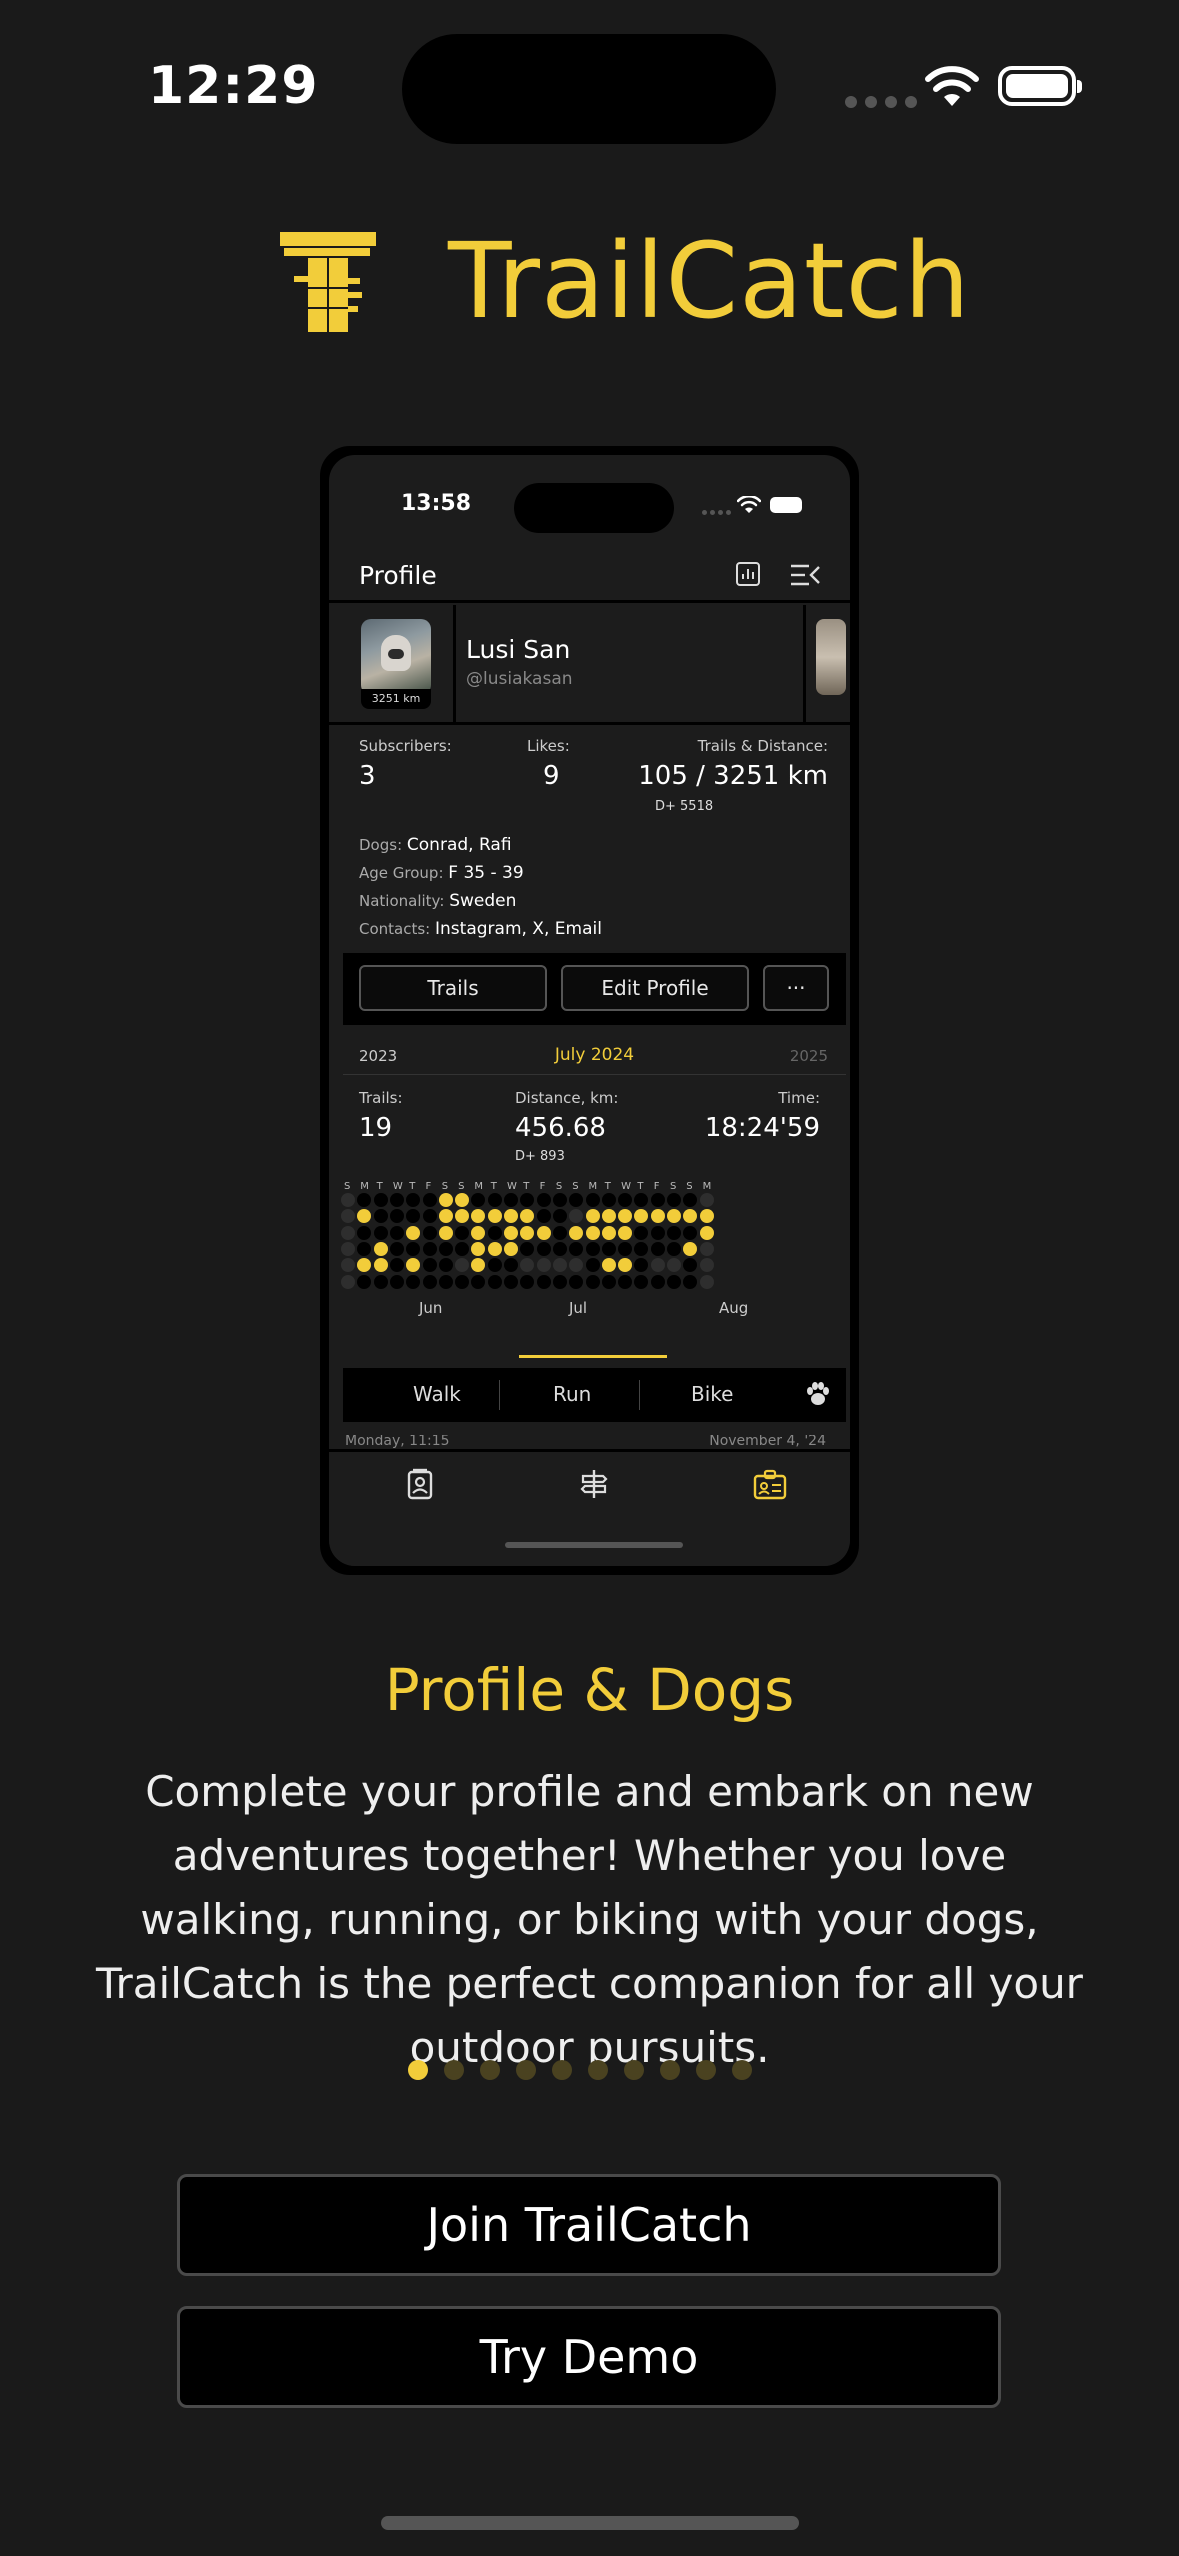  Describe the element at coordinates (770, 1484) in the screenshot. I see `profile-tab-icon` at that location.